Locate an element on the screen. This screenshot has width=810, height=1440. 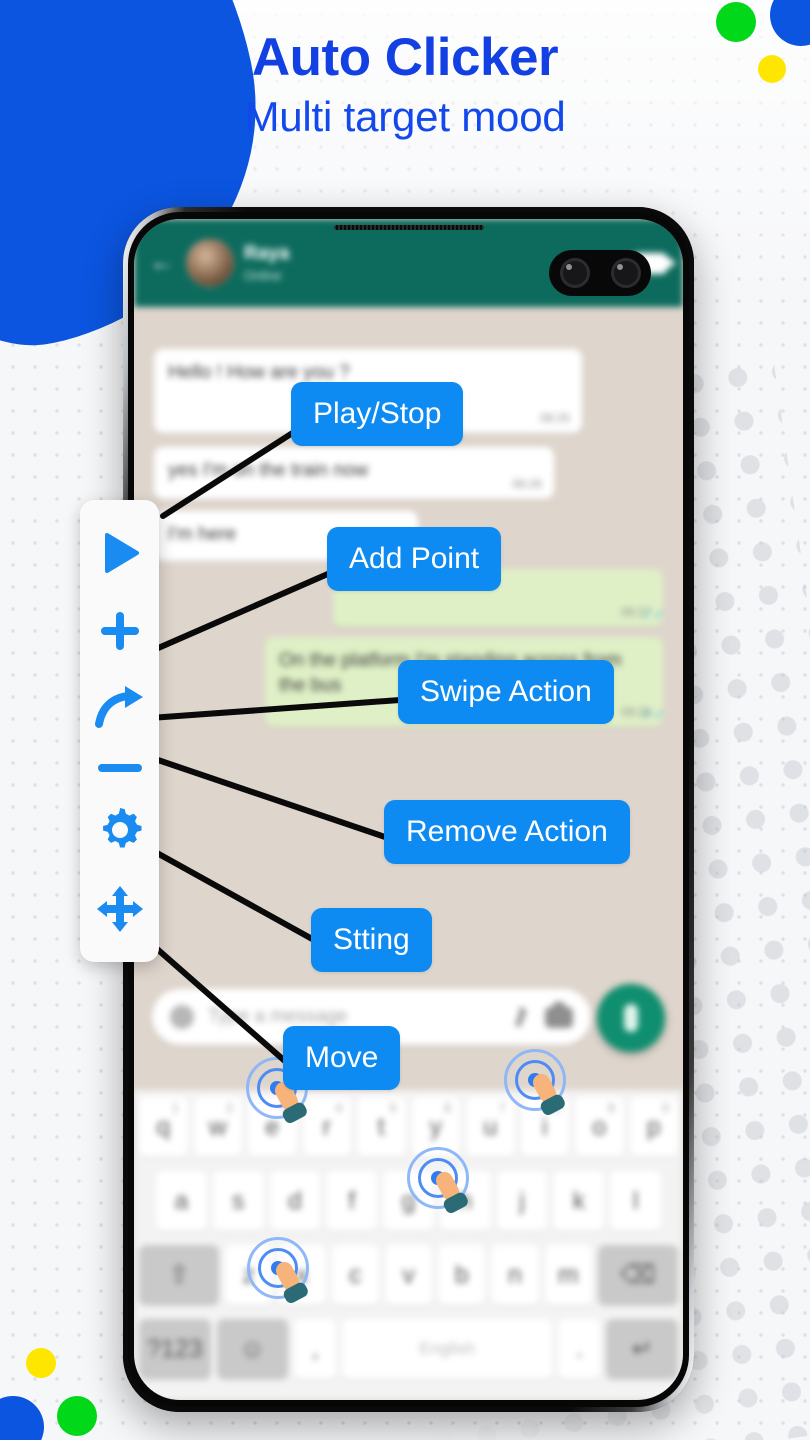
comma-key: , is located at coordinates (315, 1349).